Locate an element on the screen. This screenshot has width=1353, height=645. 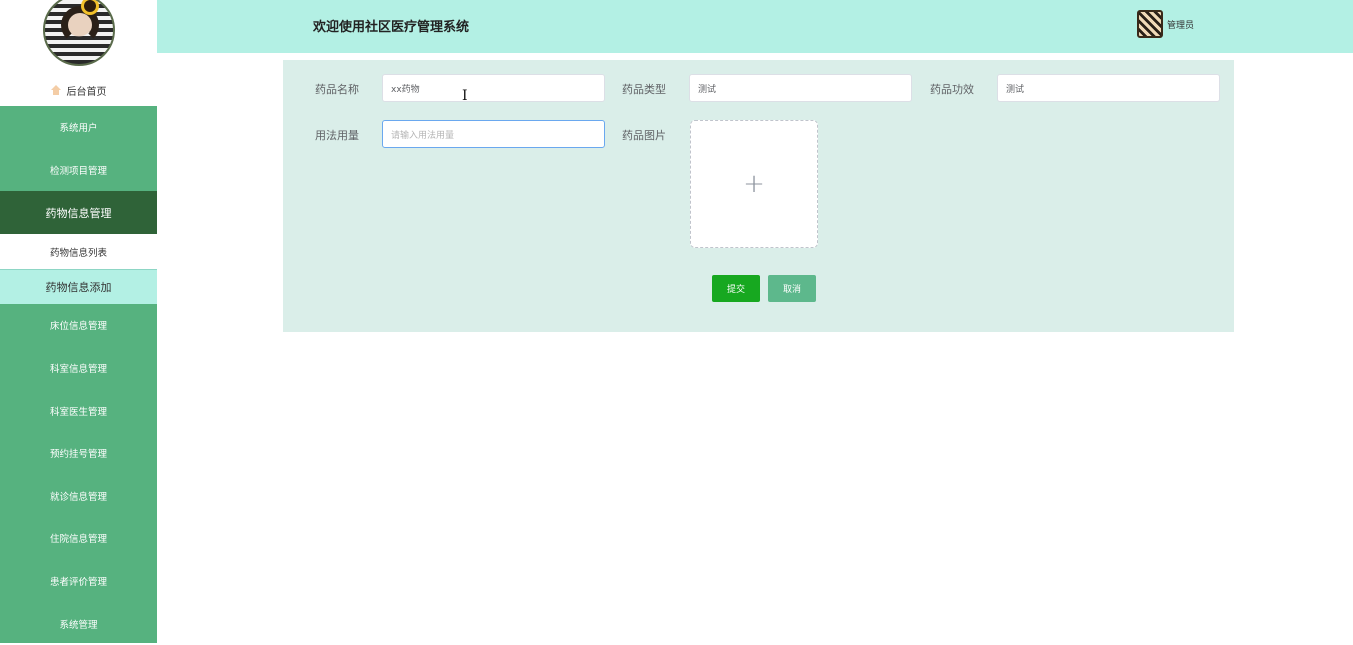
cancel-button: 取消 is located at coordinates (792, 288).